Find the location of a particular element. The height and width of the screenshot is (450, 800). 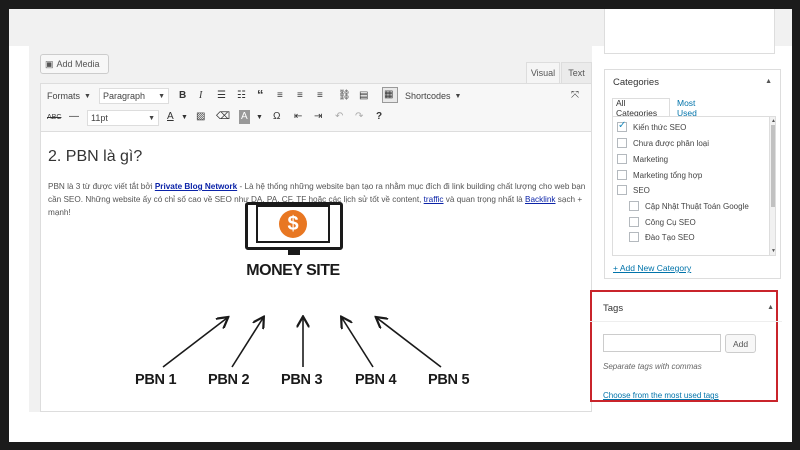

category-label: Marketing is located at coordinates (651, 159).